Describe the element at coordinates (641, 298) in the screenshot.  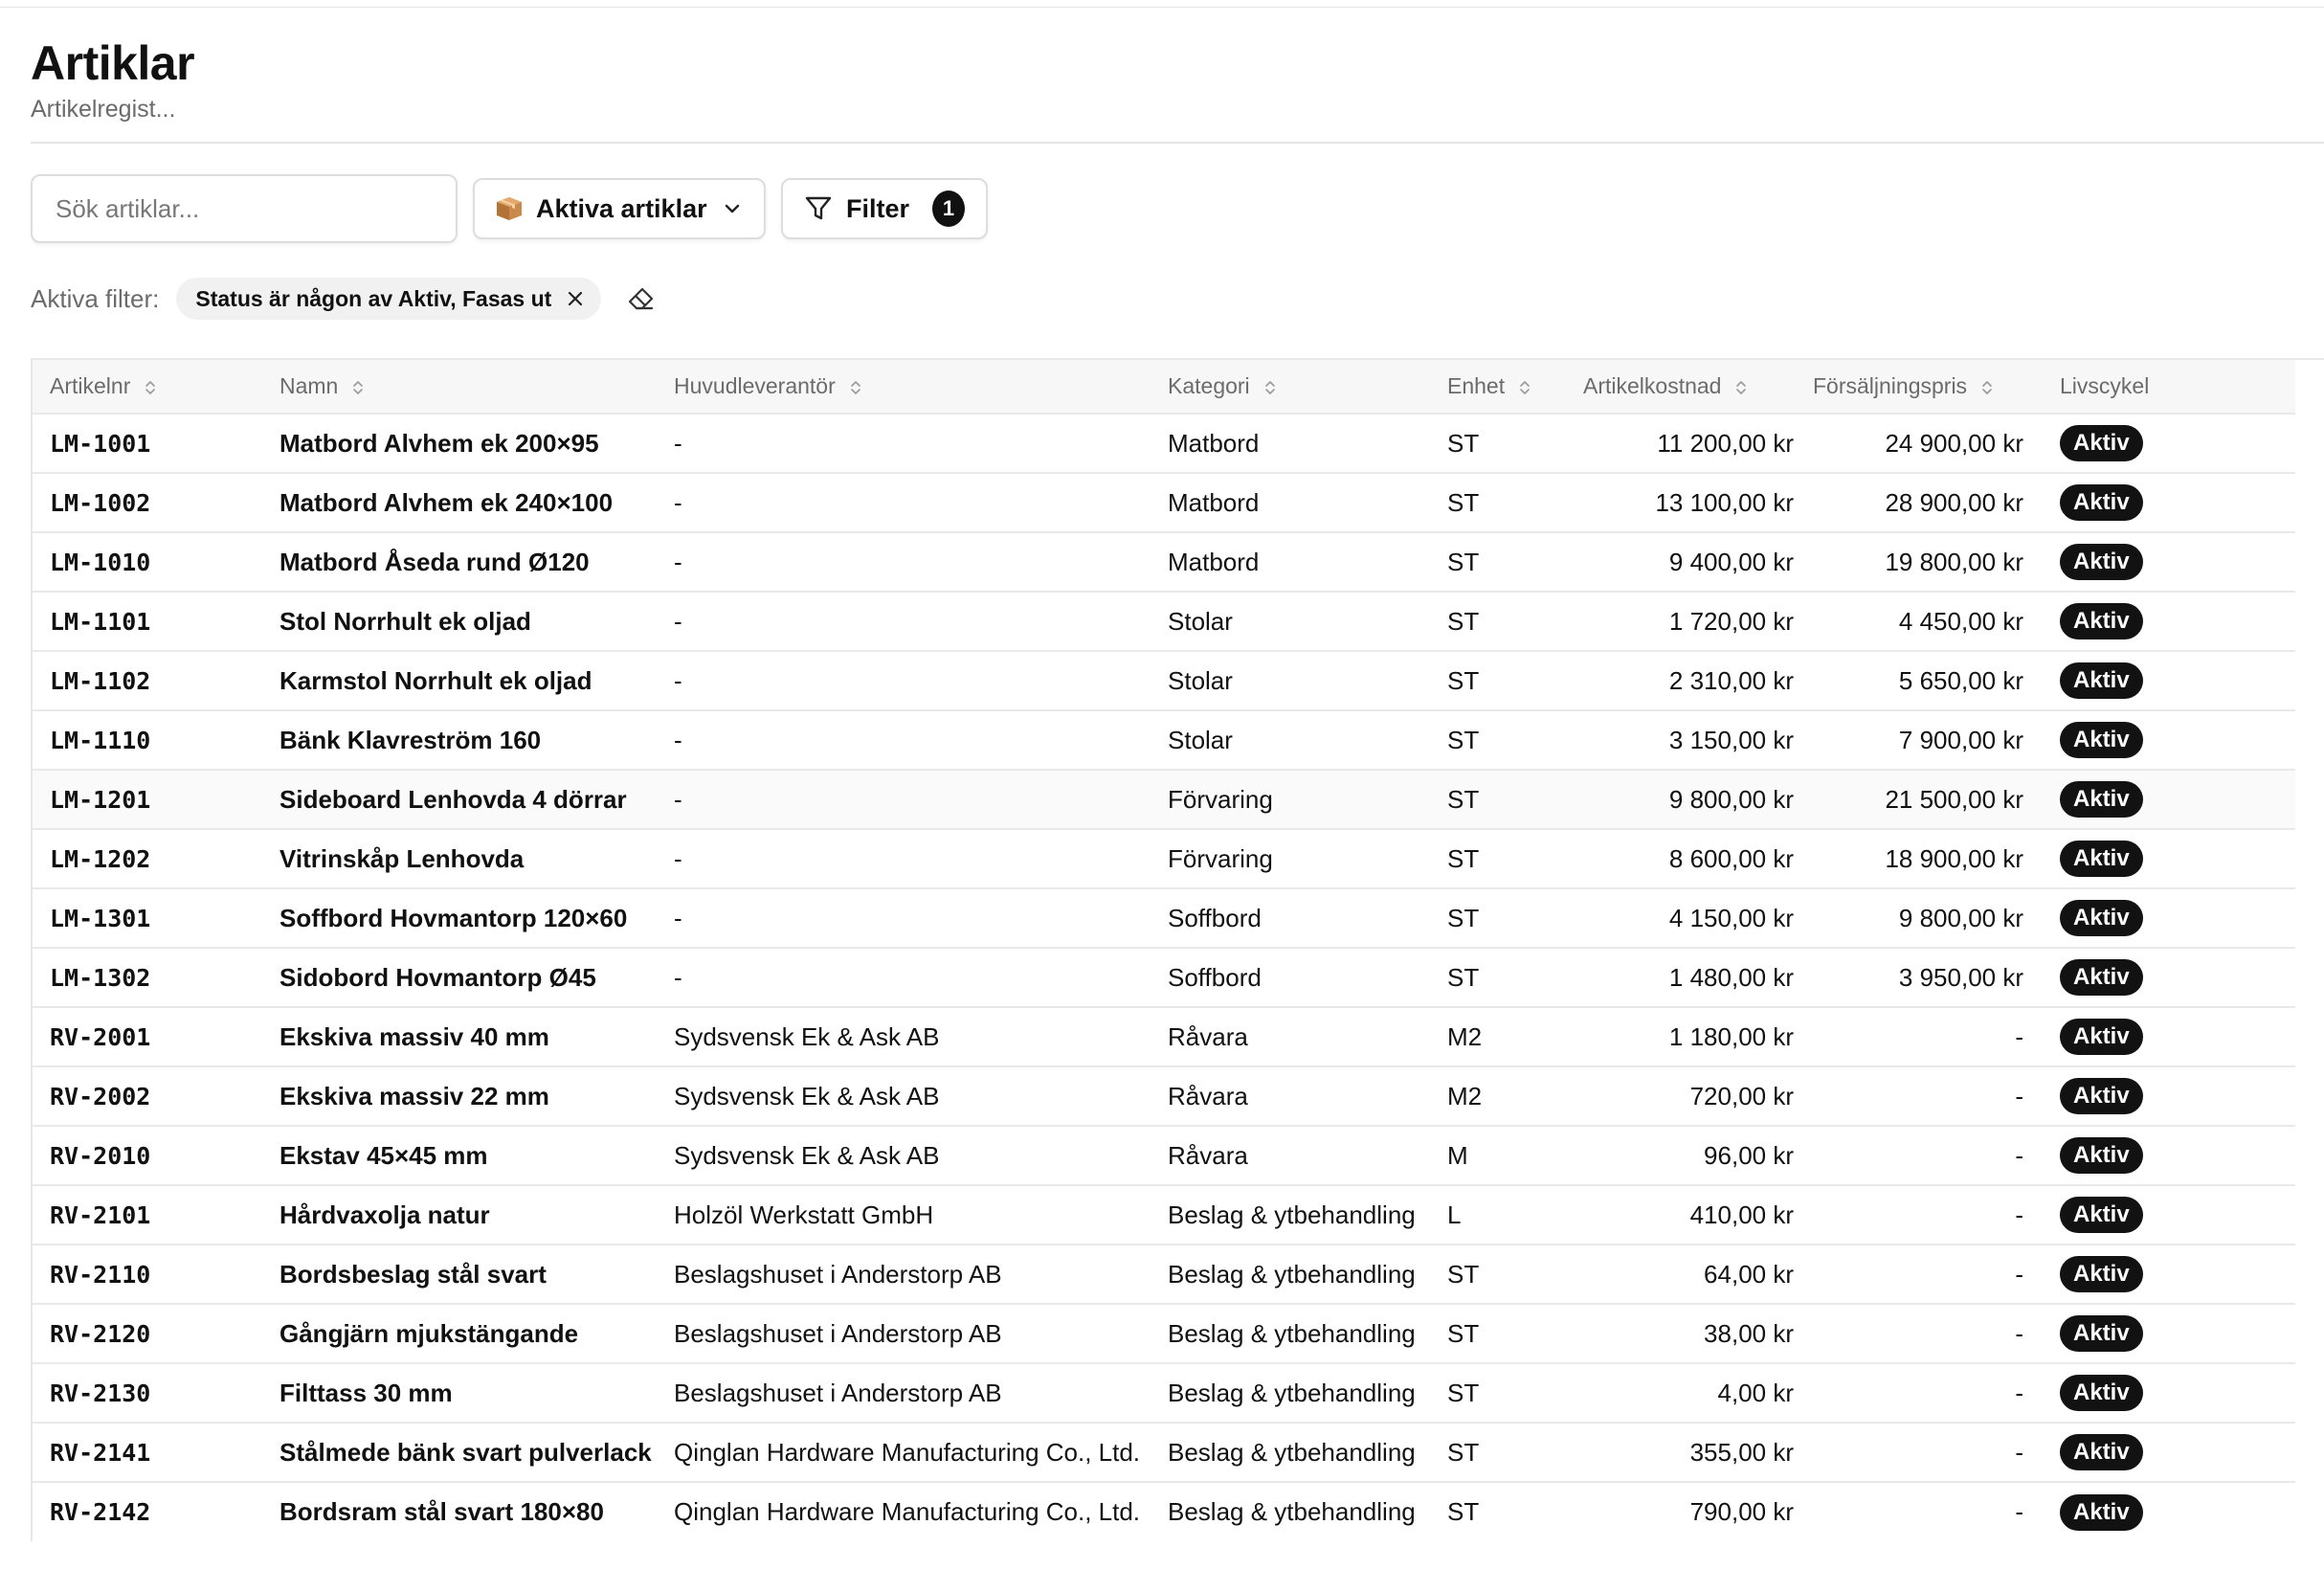
I see `eraser-icon` at that location.